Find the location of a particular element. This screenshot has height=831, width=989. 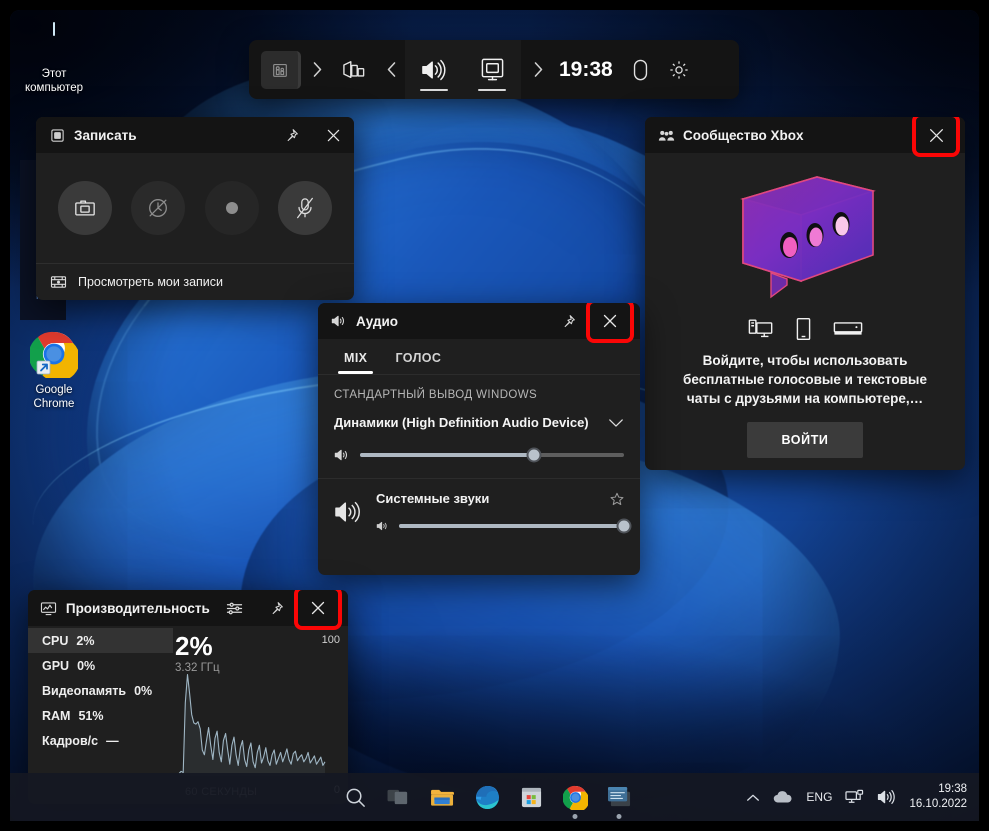

language-indicator: ENG is located at coordinates (819, 797).